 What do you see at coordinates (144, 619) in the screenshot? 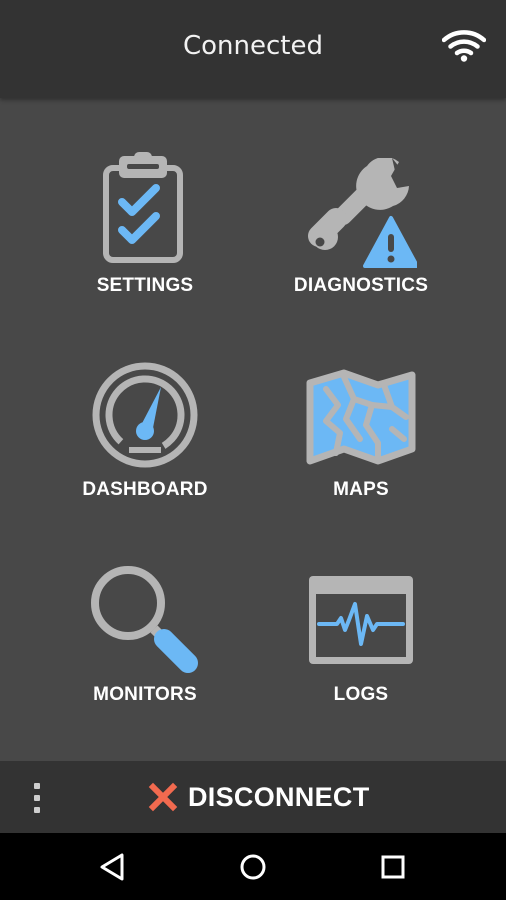
I see `magnifier-icon` at bounding box center [144, 619].